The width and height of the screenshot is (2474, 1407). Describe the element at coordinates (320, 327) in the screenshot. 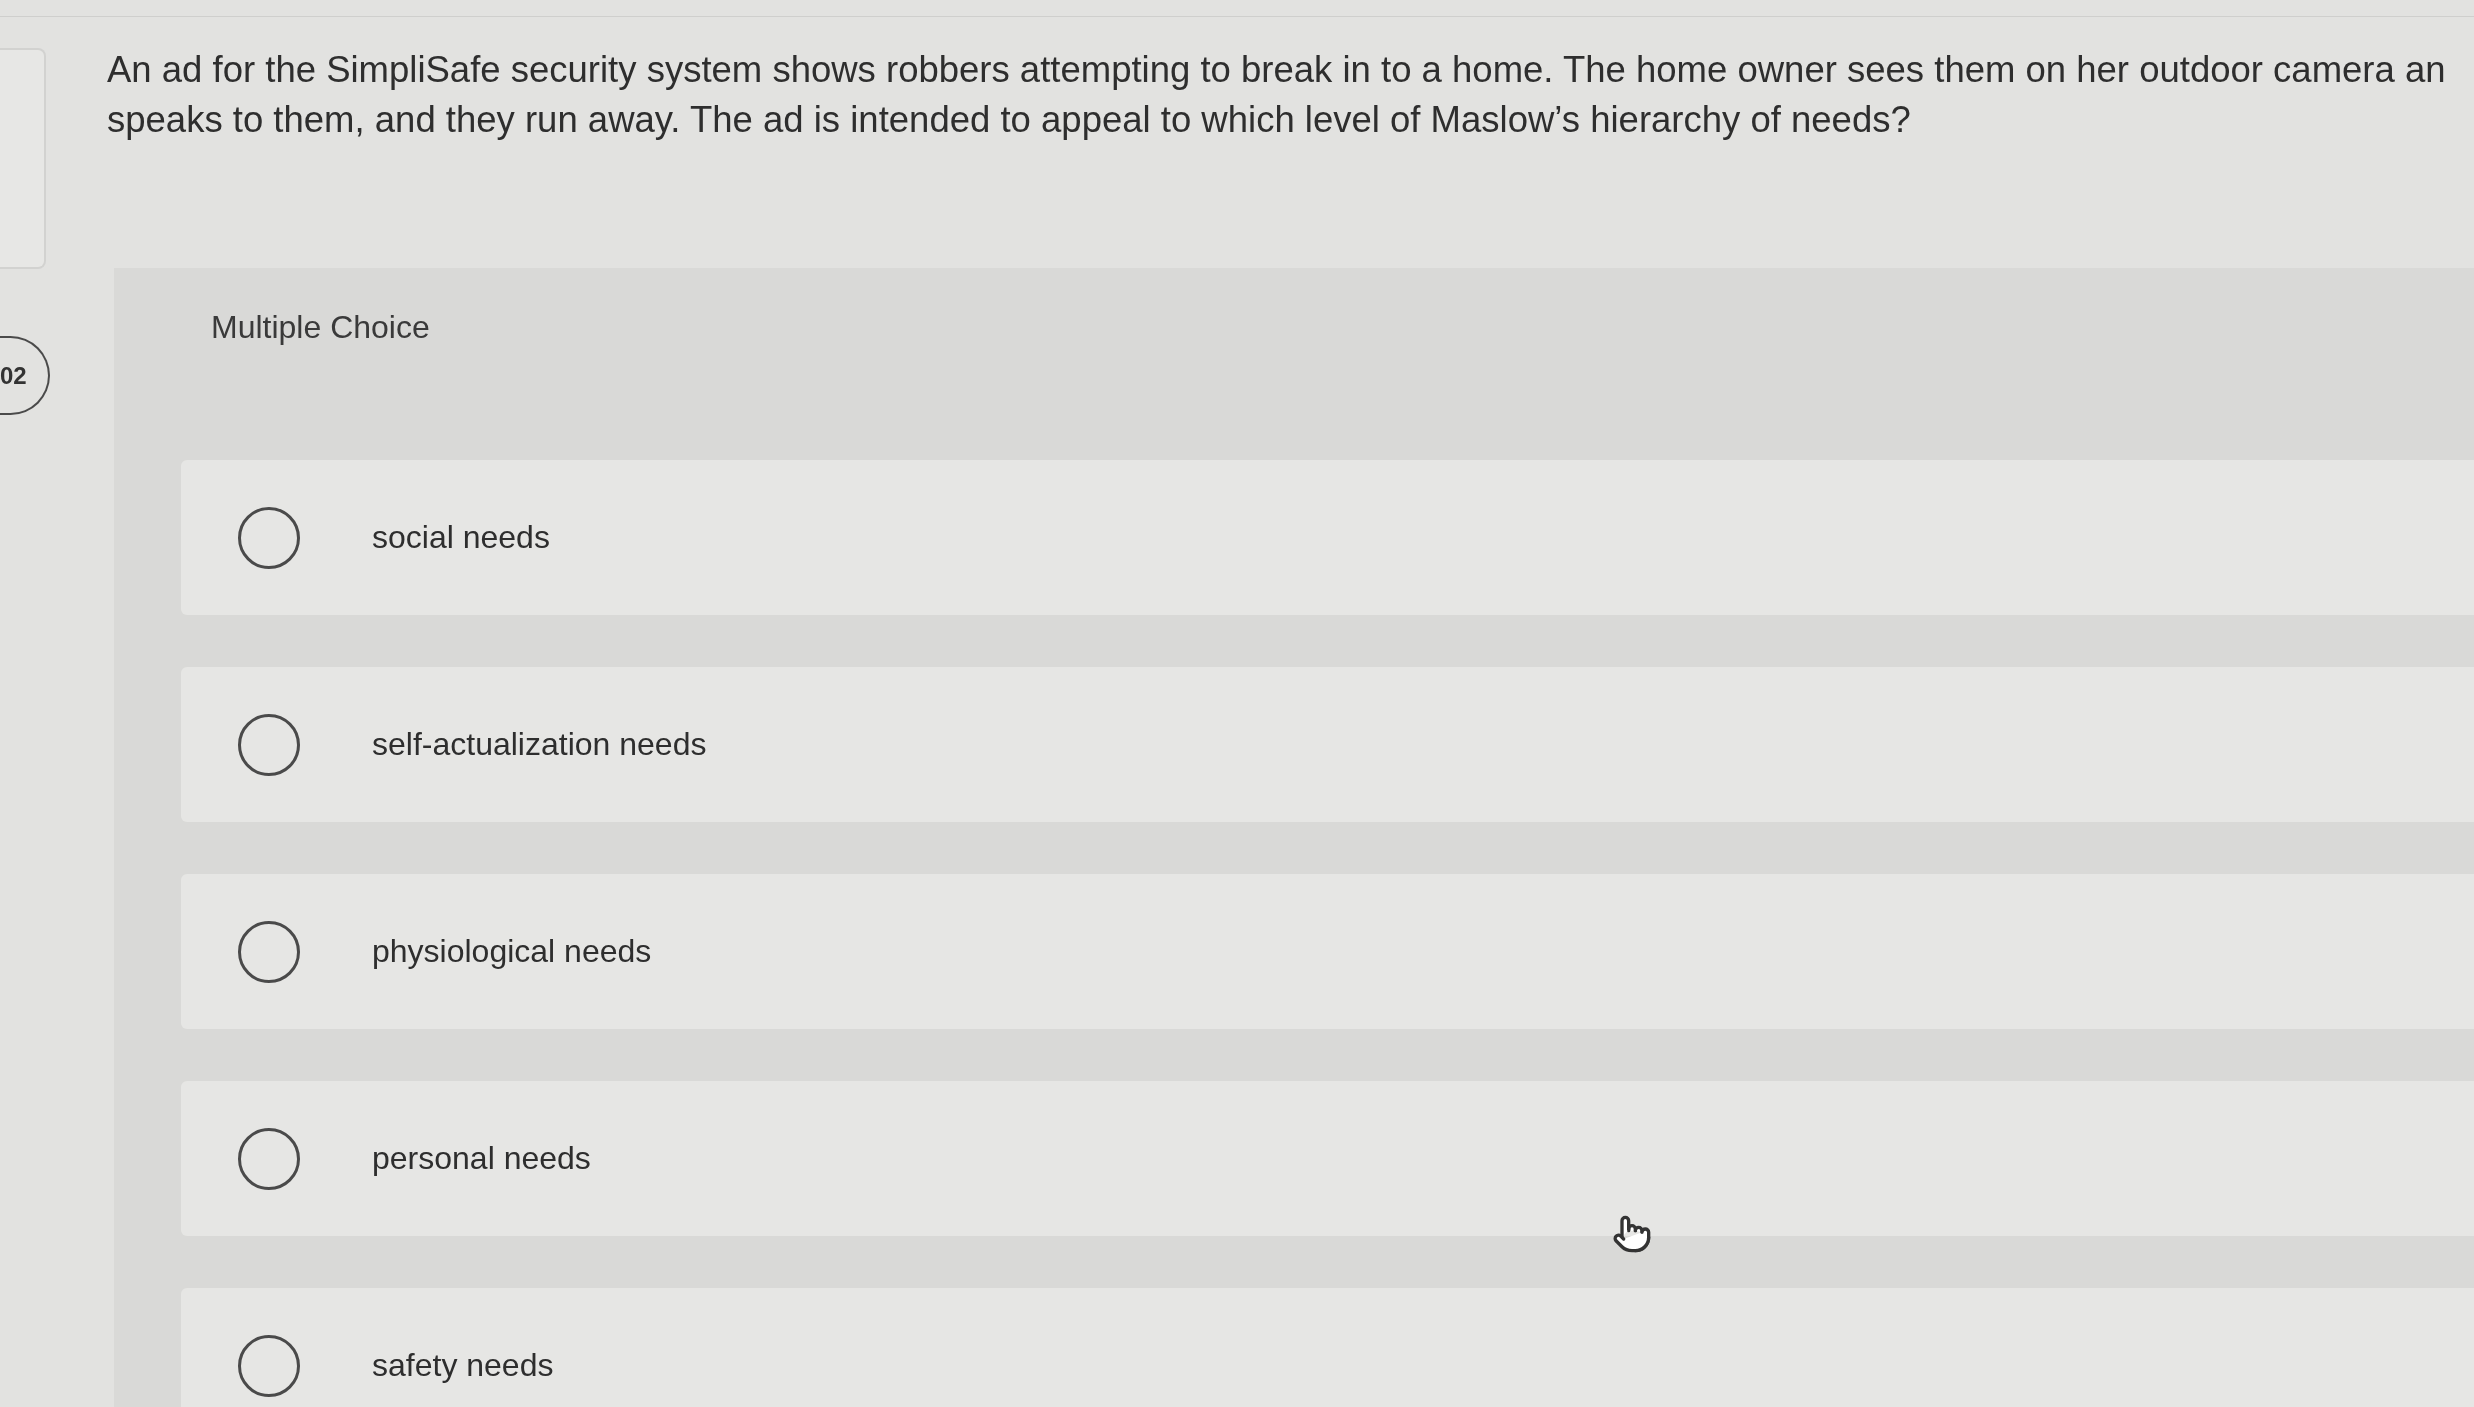

I see `question-type-label: Multiple Choice` at that location.